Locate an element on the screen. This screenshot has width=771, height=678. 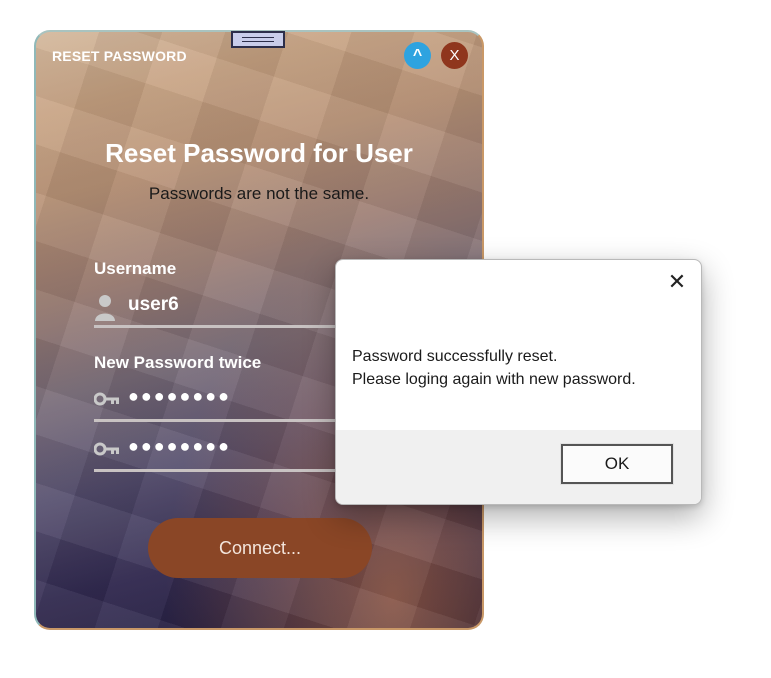
password-mask-2: ●●●●●●●● is located at coordinates (179, 446).